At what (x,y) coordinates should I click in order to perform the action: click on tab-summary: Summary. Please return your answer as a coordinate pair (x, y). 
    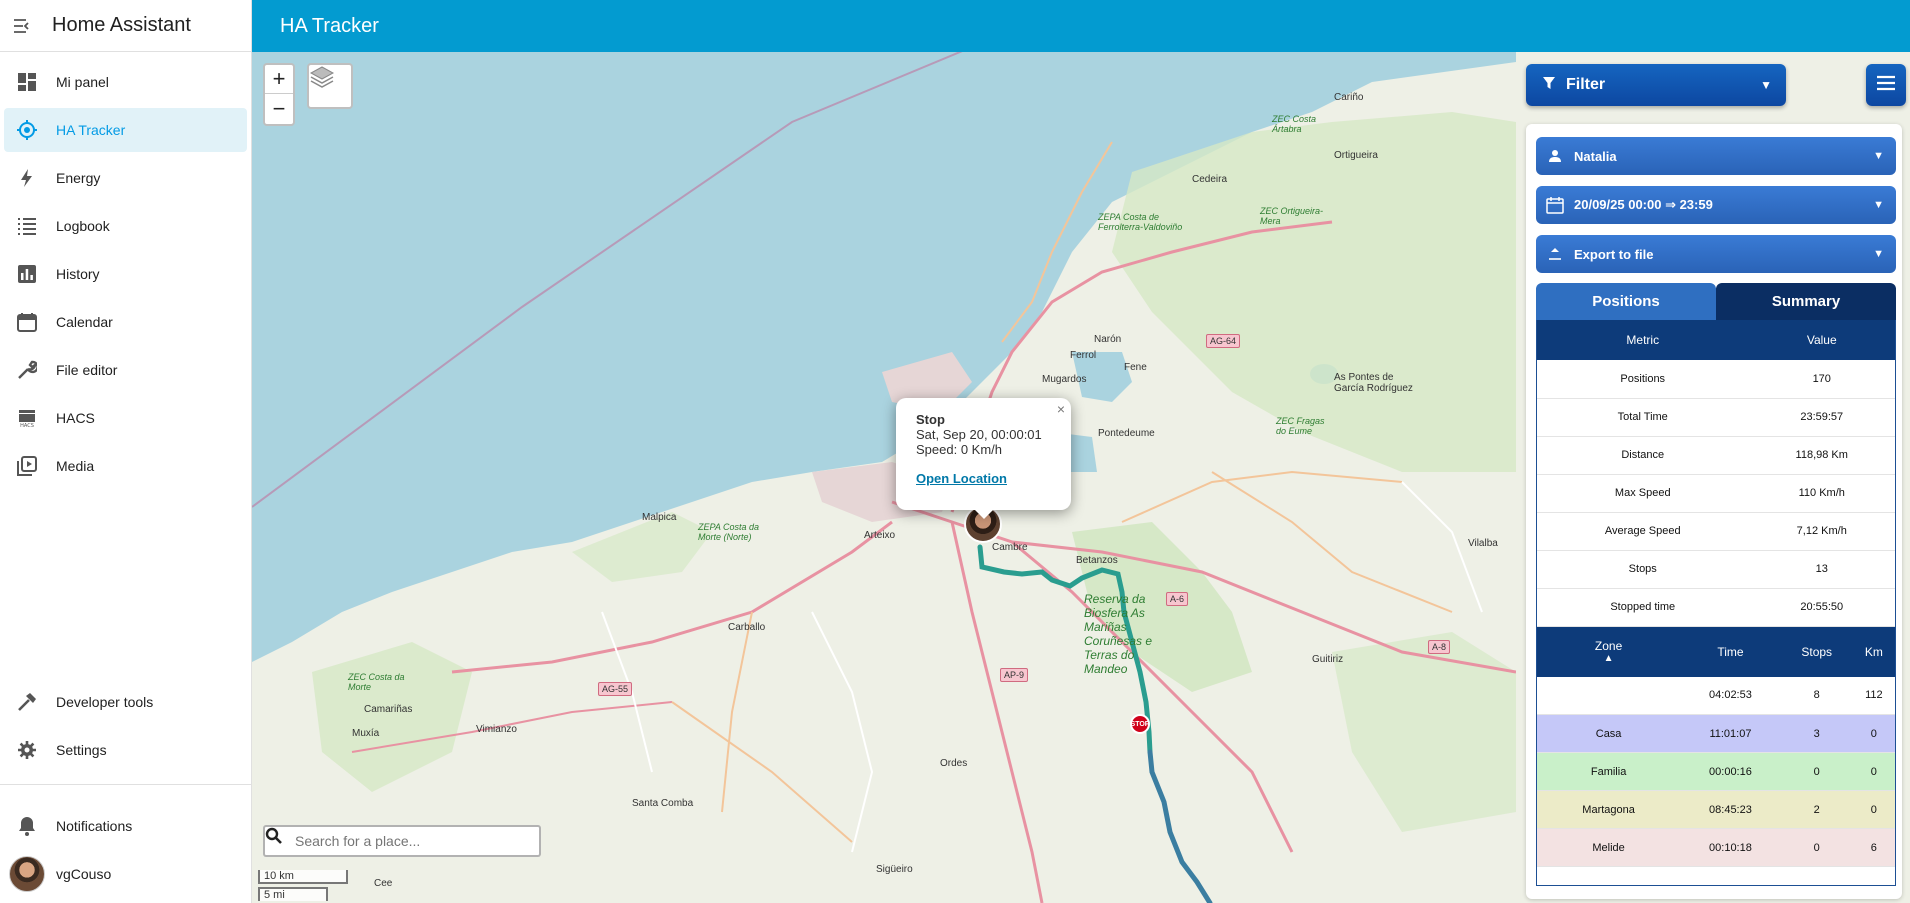
    Looking at the image, I should click on (1806, 301).